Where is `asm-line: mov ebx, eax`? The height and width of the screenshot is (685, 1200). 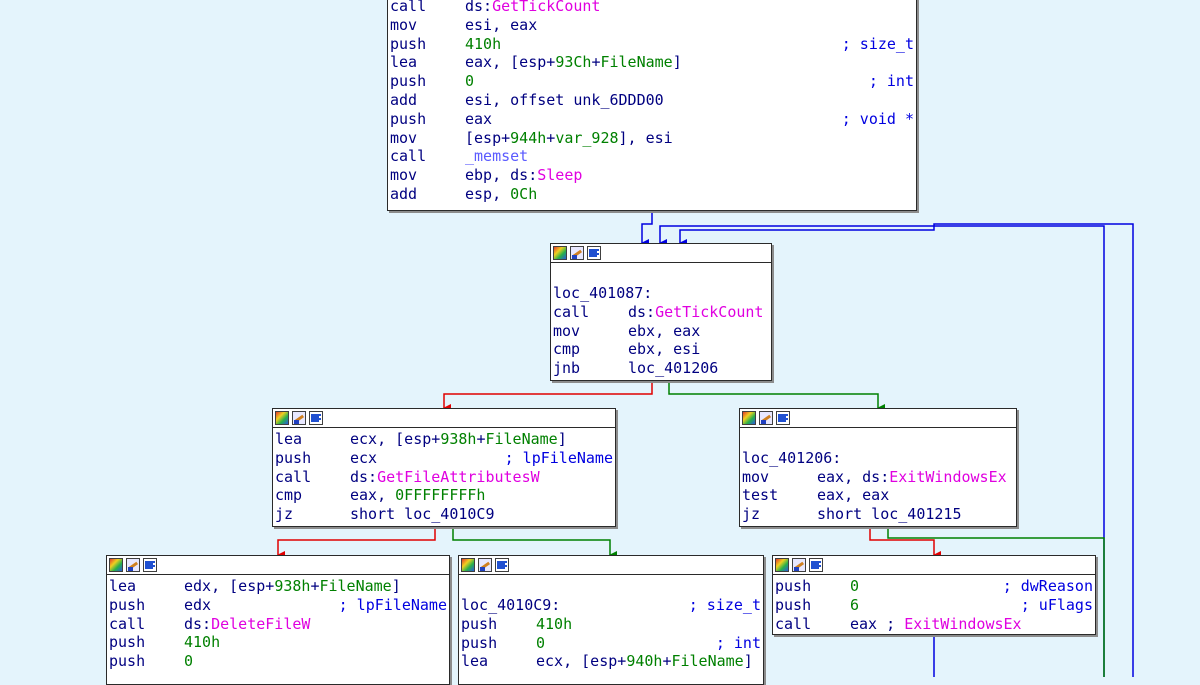 asm-line: mov ebx, eax is located at coordinates (661, 331).